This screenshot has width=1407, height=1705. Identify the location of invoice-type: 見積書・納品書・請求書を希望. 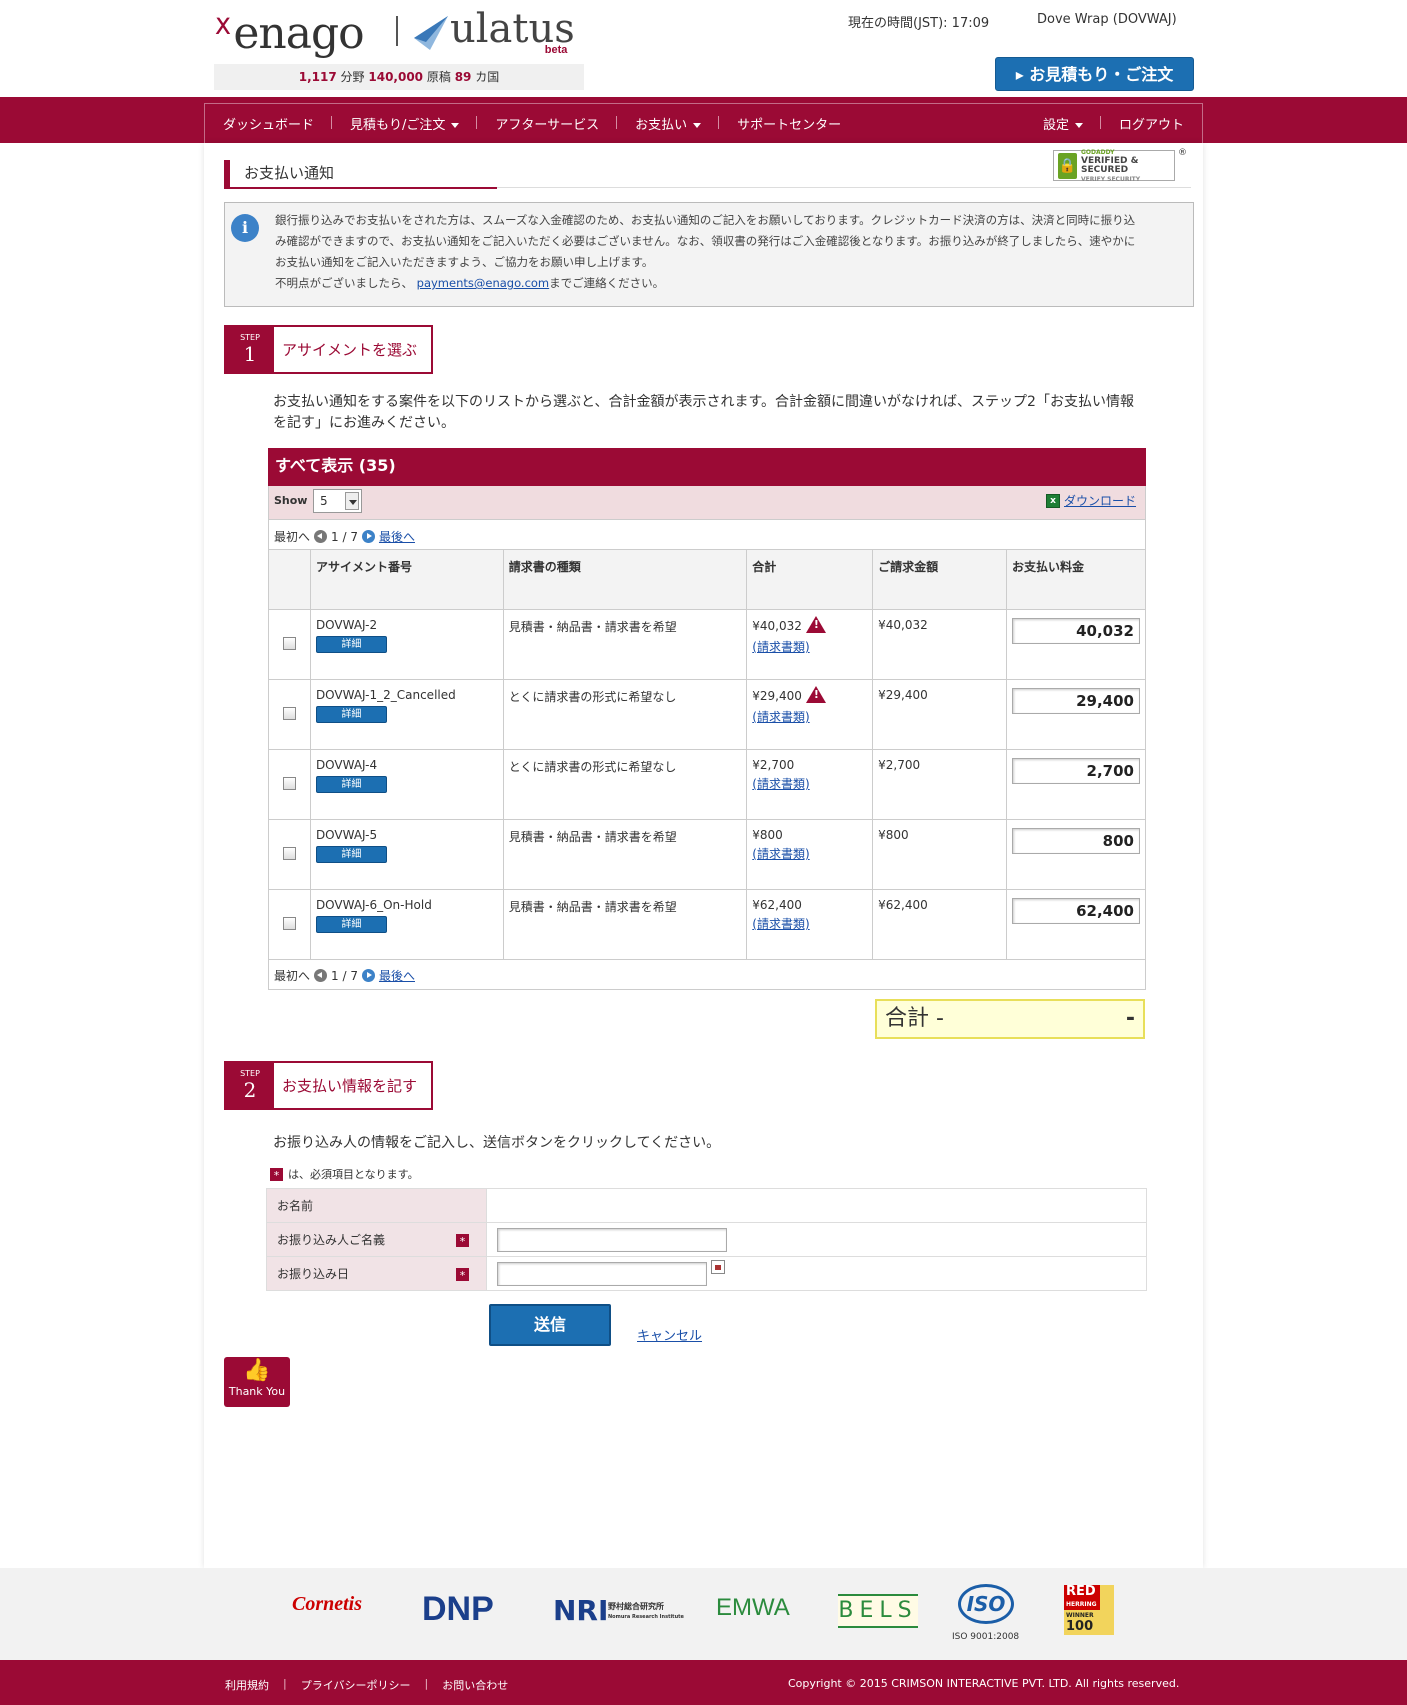
(625, 924).